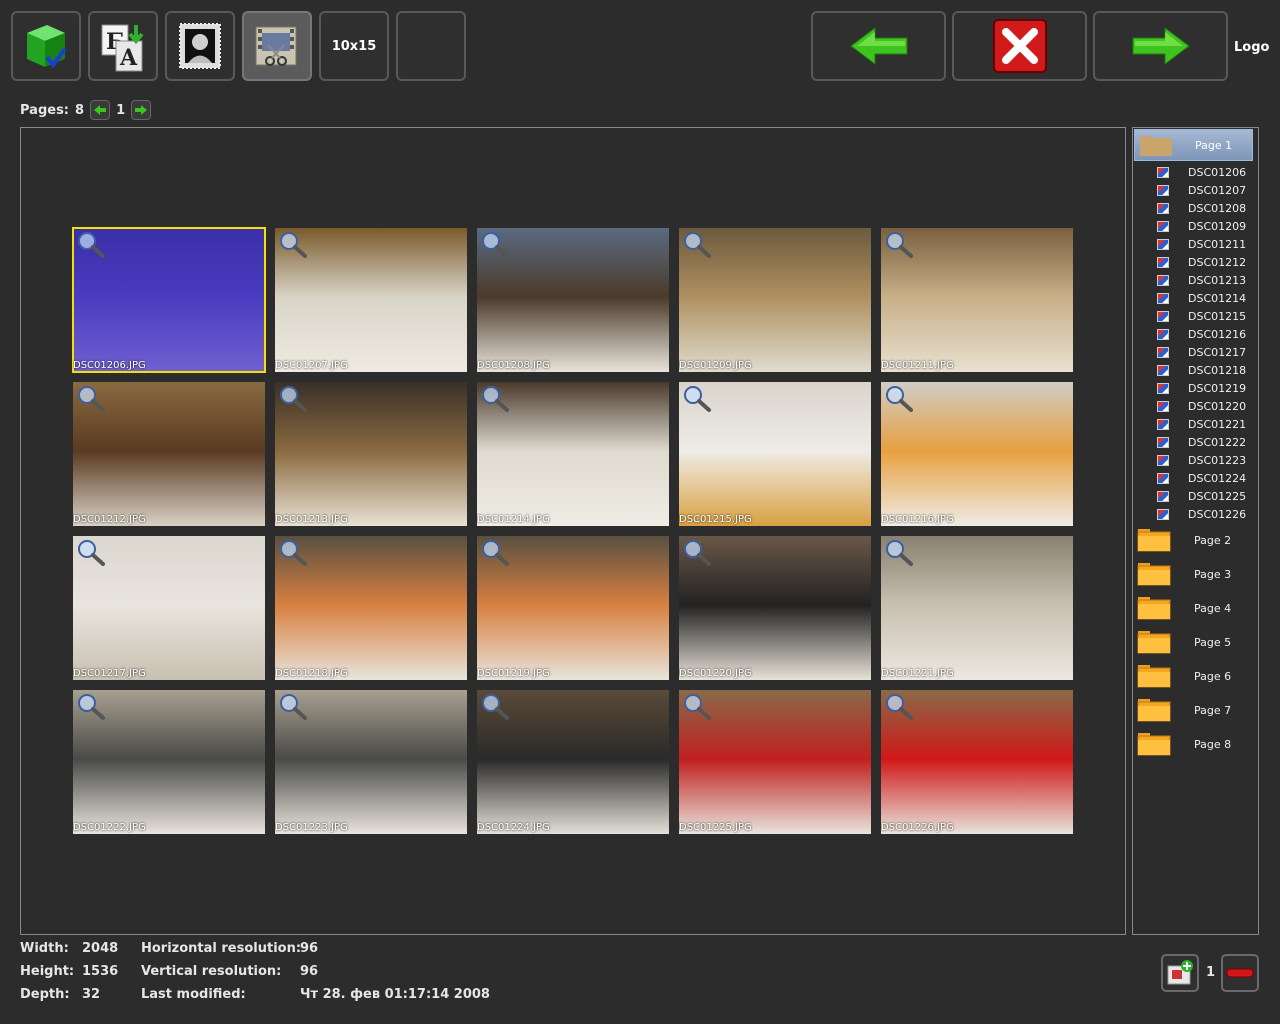 Image resolution: width=1280 pixels, height=1024 pixels. Describe the element at coordinates (1201, 496) in the screenshot. I see `tree-file-item: DSC01225` at that location.